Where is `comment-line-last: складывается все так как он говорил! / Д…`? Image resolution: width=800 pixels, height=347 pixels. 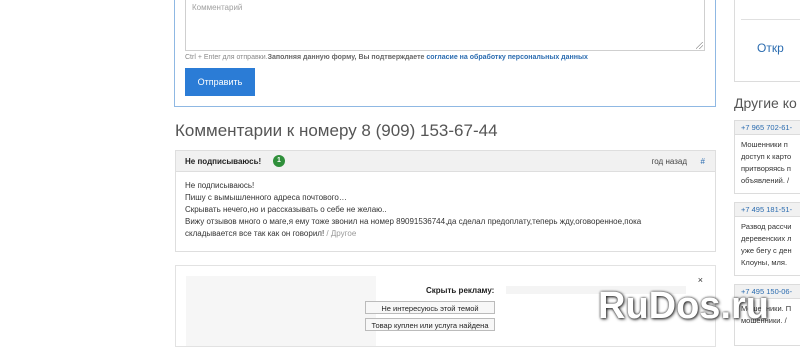 comment-line-last: складывается все так как он говорил! / Д… is located at coordinates (445, 234).